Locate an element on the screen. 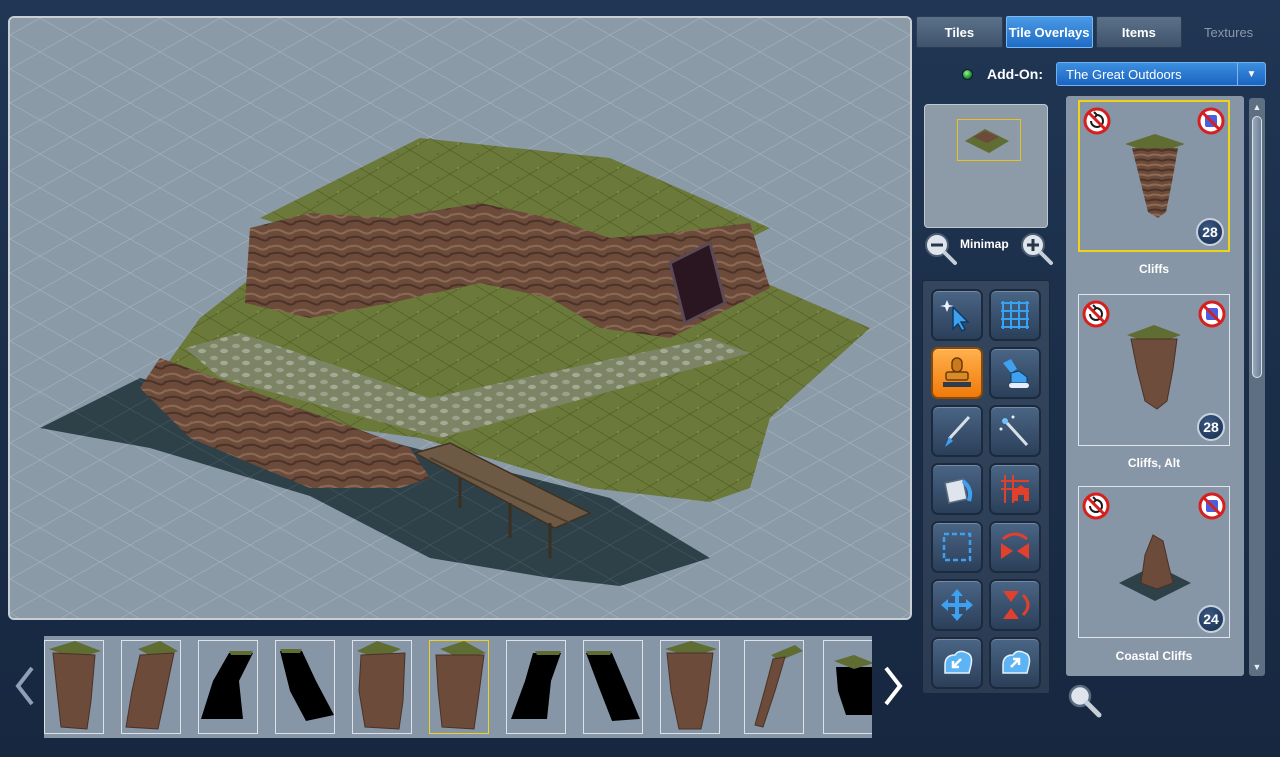 This screenshot has height=757, width=1280. variant-filmstrip is located at coordinates (458, 687).